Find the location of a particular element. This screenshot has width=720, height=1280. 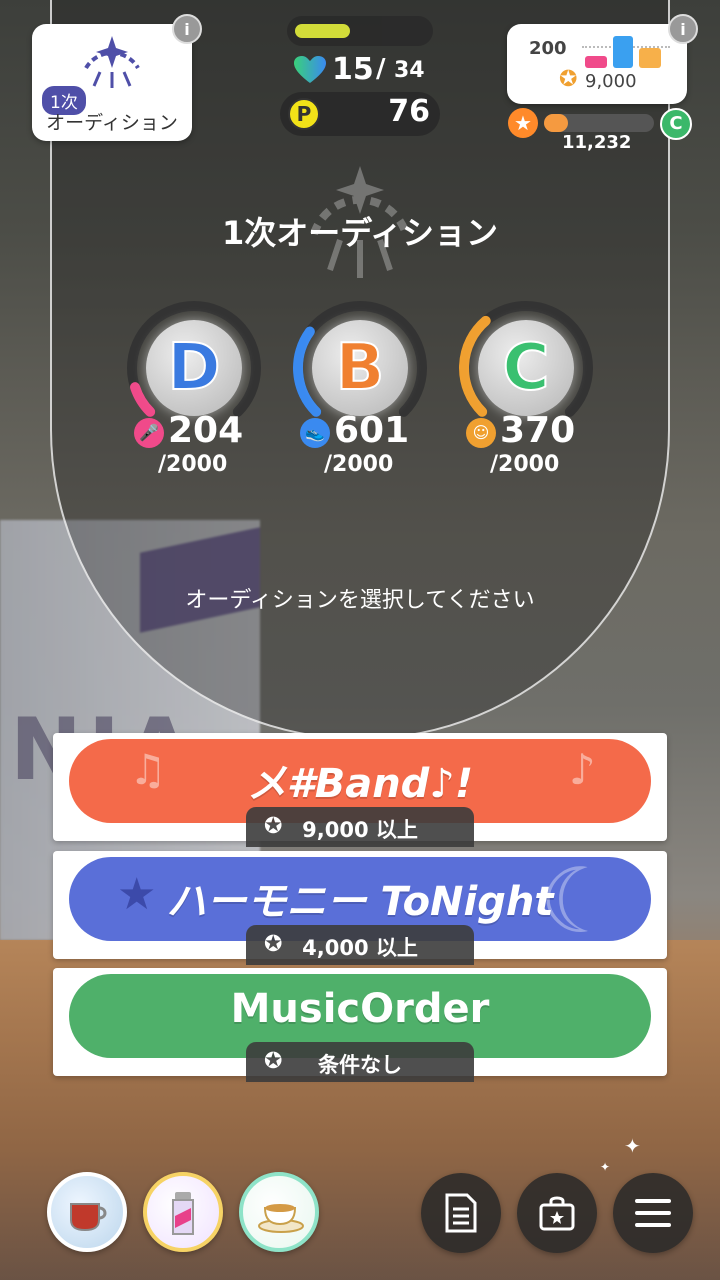

audition-option-tonight: ★ ☾ ハーモニー ToNight ✪ 4,000 以上 is located at coordinates (360, 908).